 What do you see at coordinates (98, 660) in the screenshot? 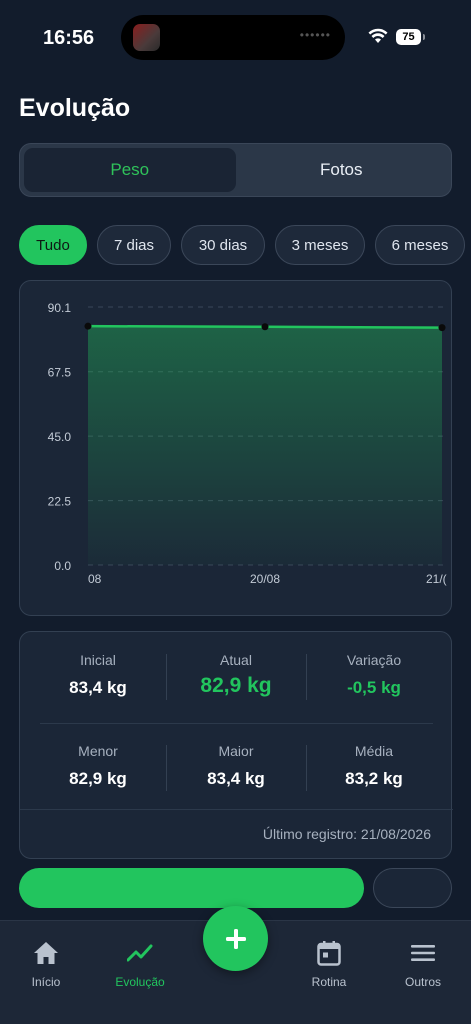
I see `stat-inicial-label: Inicial` at bounding box center [98, 660].